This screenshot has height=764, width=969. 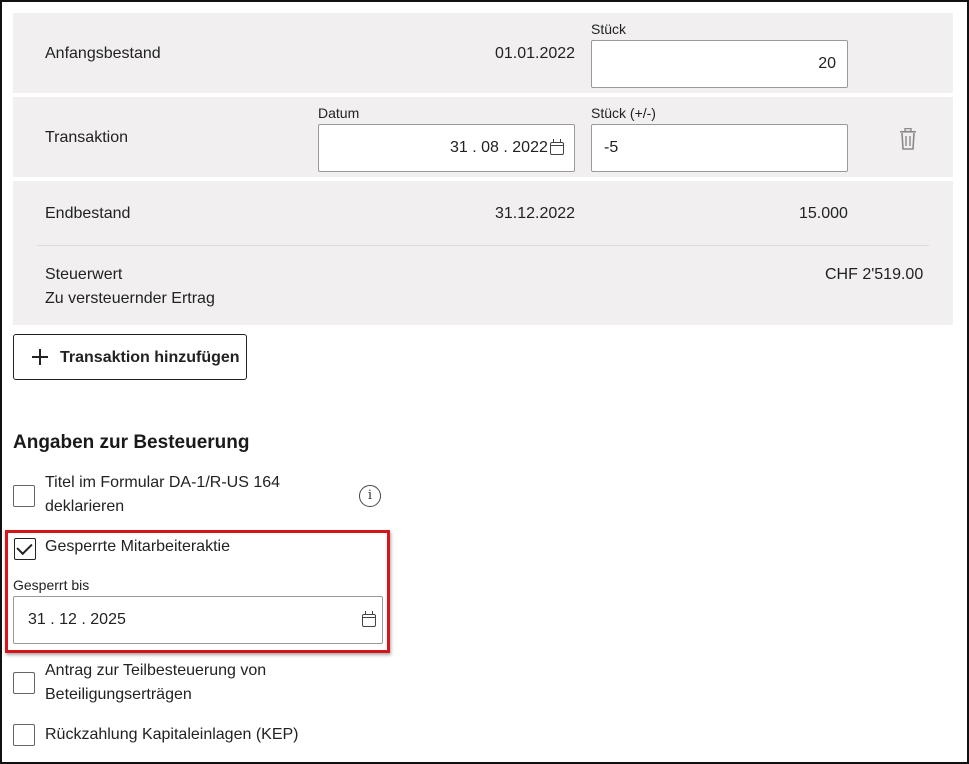 What do you see at coordinates (719, 64) in the screenshot?
I see `opening-qty-input: 20` at bounding box center [719, 64].